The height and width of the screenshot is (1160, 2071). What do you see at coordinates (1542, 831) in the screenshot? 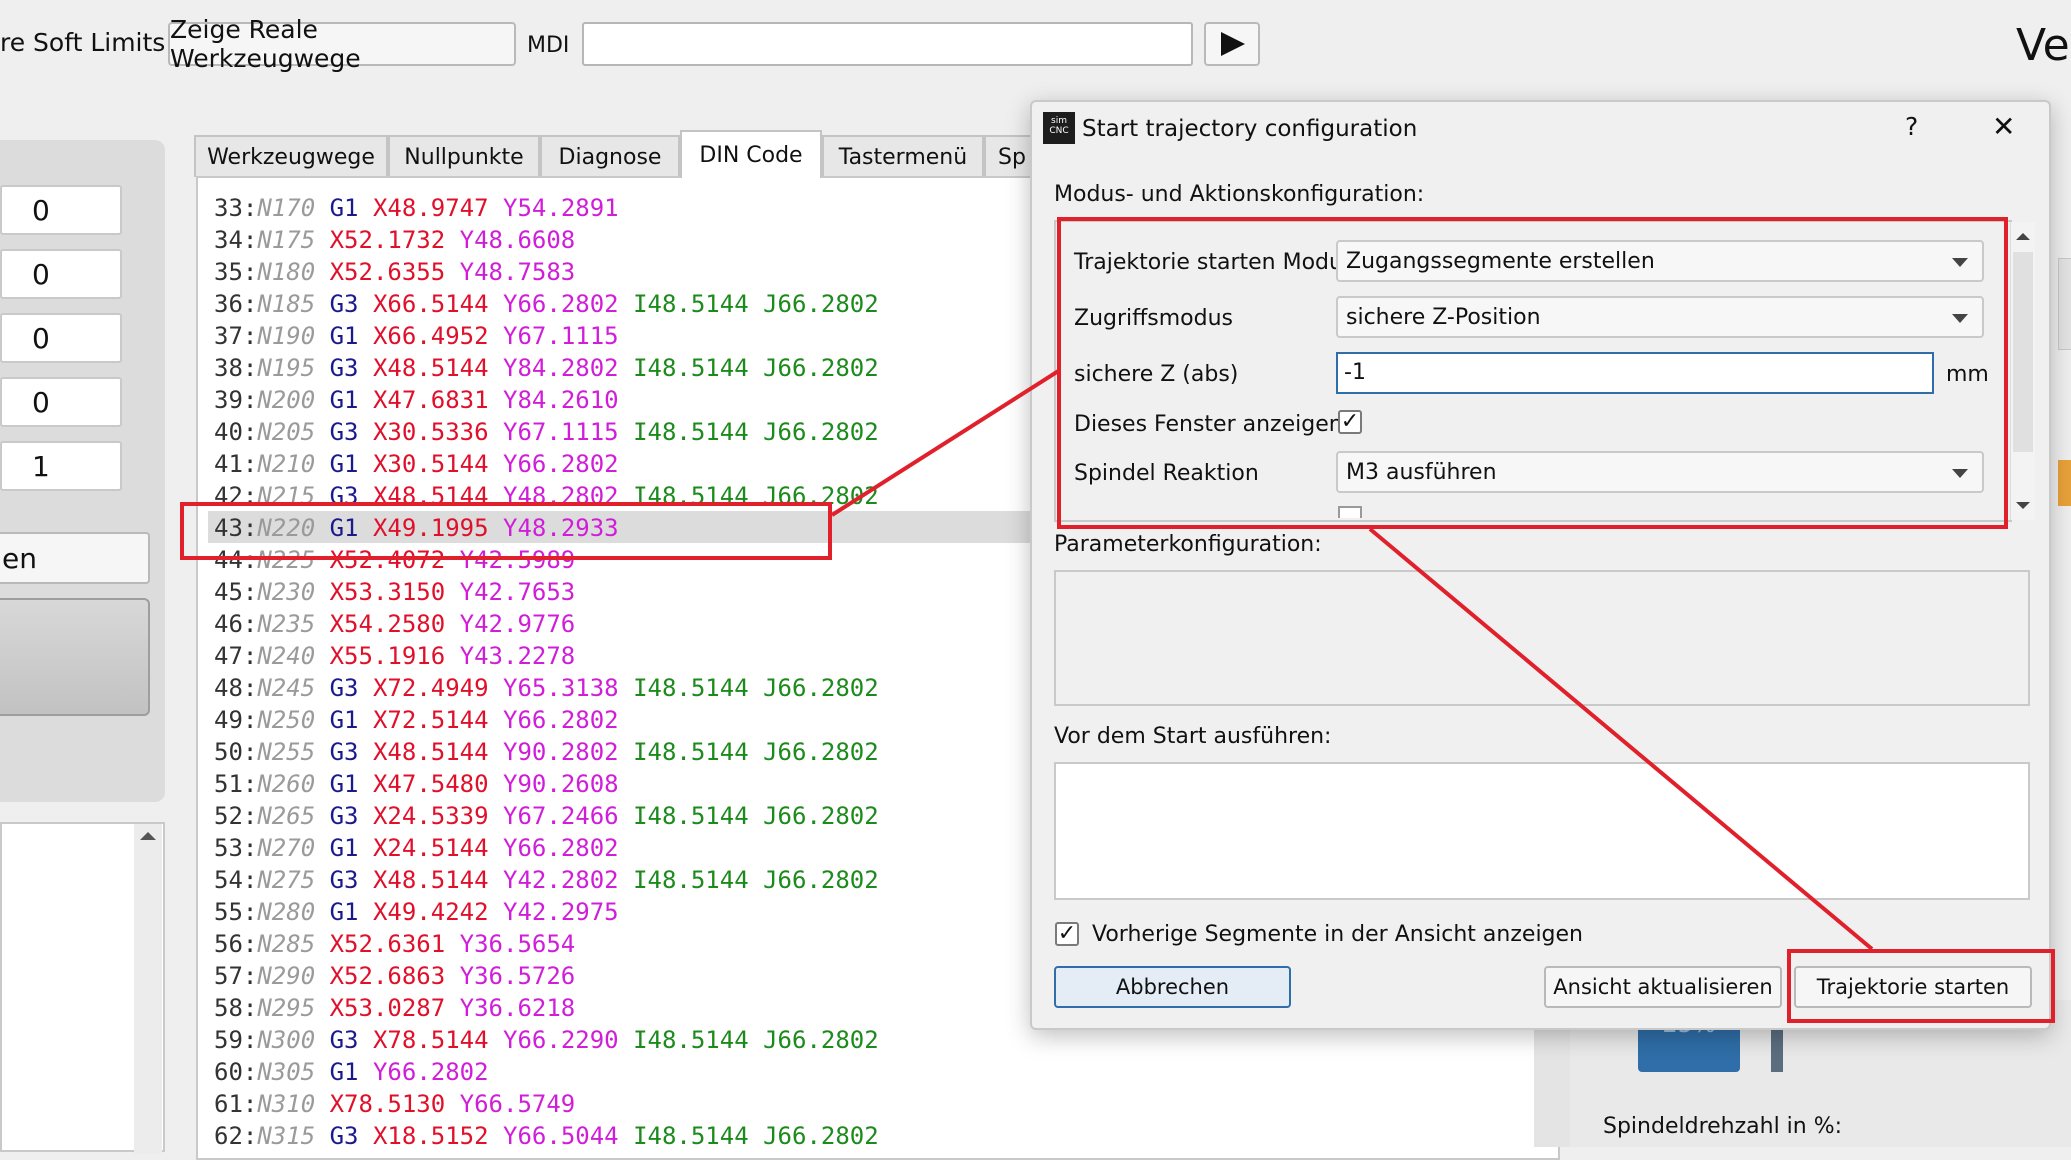
I see `pre-start-script-editor` at bounding box center [1542, 831].